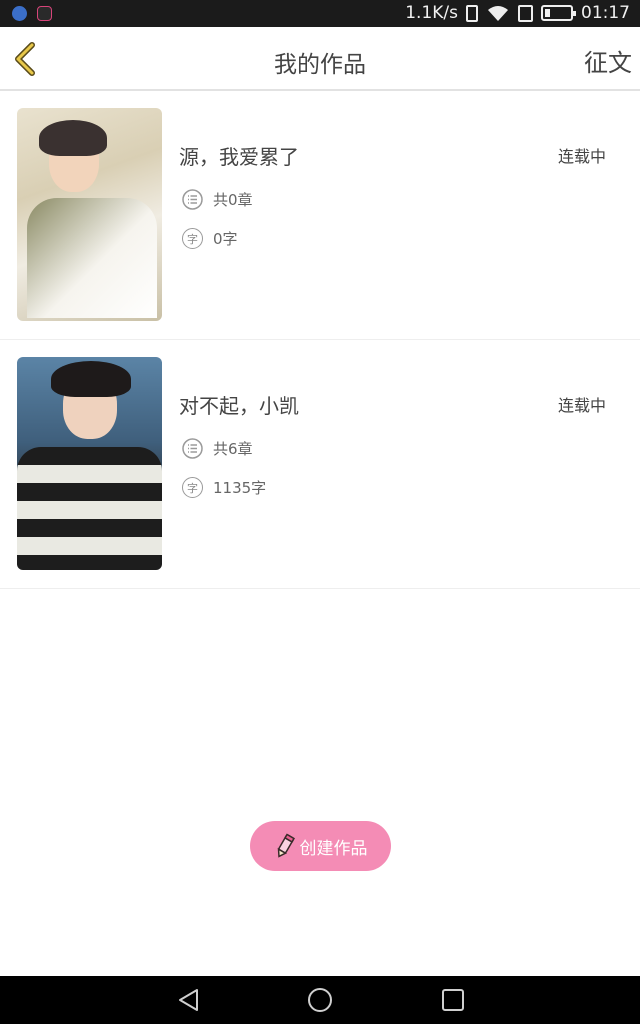 The height and width of the screenshot is (1024, 640). I want to click on chapter-count-row: 共6章, so click(217, 448).